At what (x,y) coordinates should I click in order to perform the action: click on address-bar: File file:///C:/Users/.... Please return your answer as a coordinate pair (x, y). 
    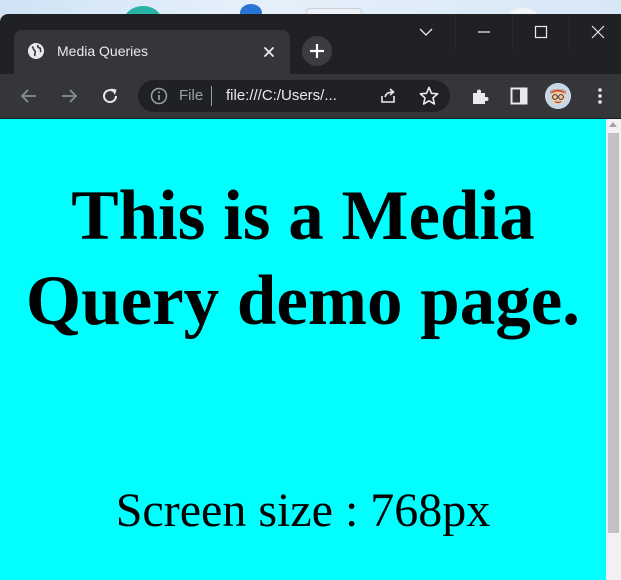
    Looking at the image, I should click on (294, 96).